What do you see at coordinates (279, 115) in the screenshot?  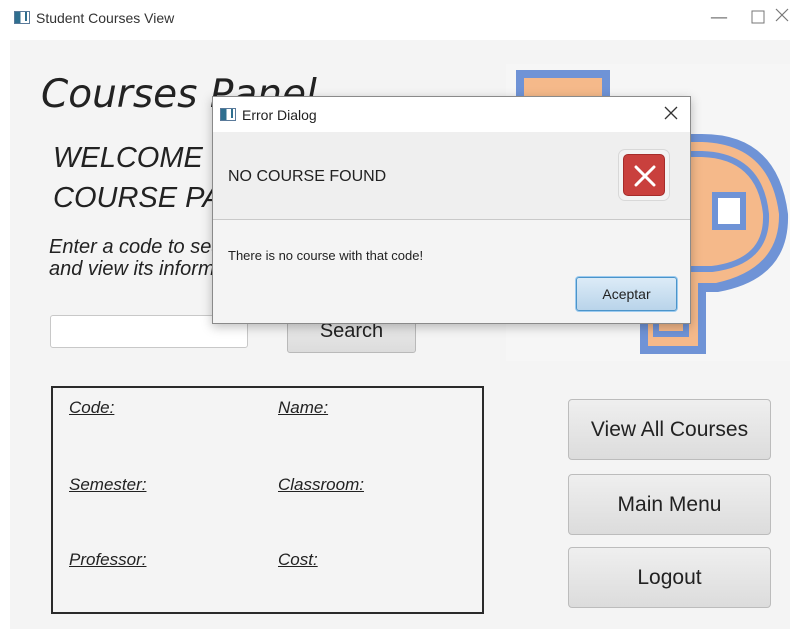 I see `dialog-title: Error Dialog` at bounding box center [279, 115].